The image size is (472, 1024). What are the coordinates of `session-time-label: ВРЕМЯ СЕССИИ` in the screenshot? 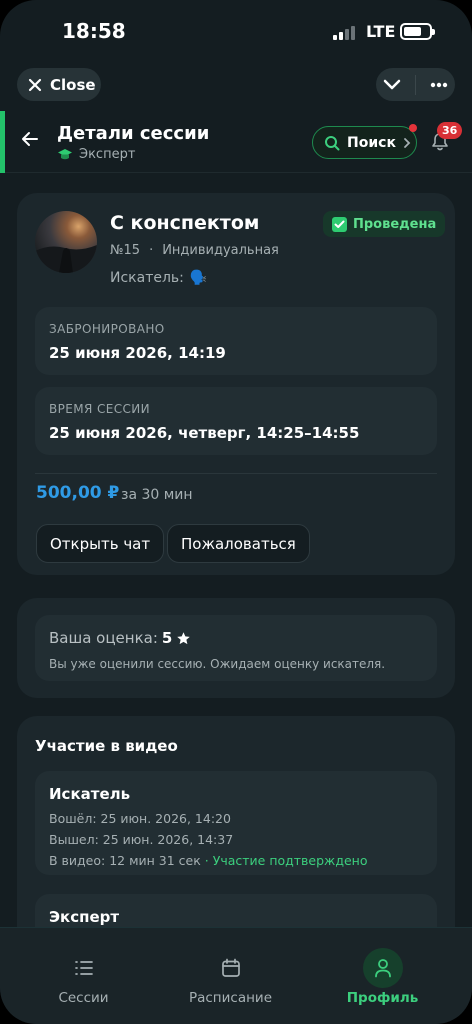 It's located at (100, 409).